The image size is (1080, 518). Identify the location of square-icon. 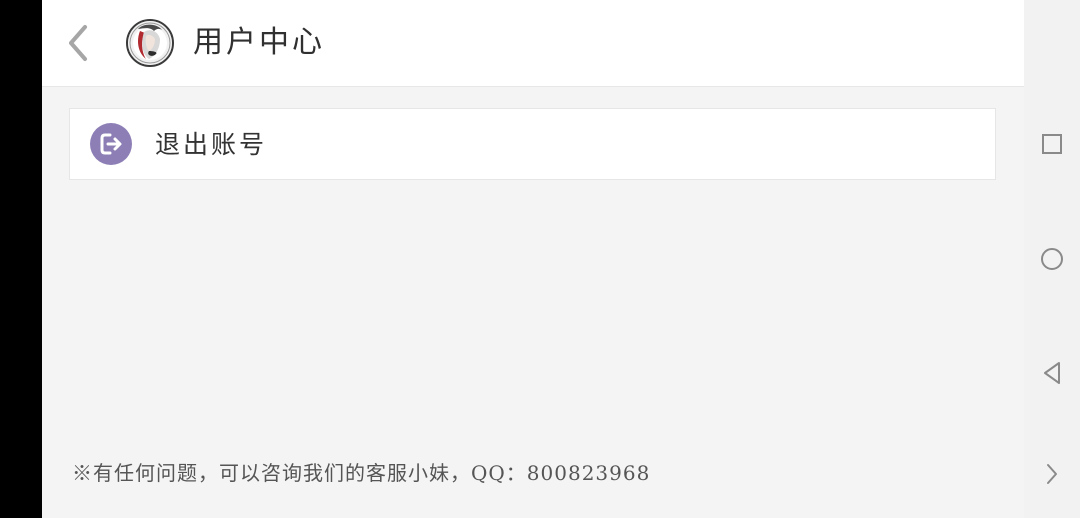
(1052, 144).